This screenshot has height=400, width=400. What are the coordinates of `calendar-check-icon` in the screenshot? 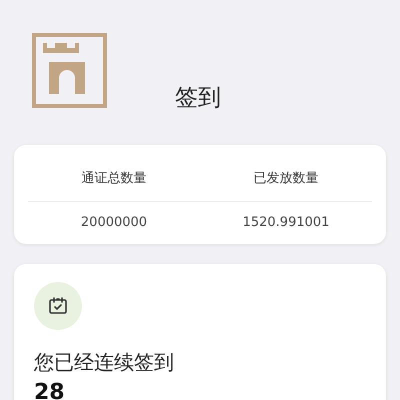 It's located at (58, 306).